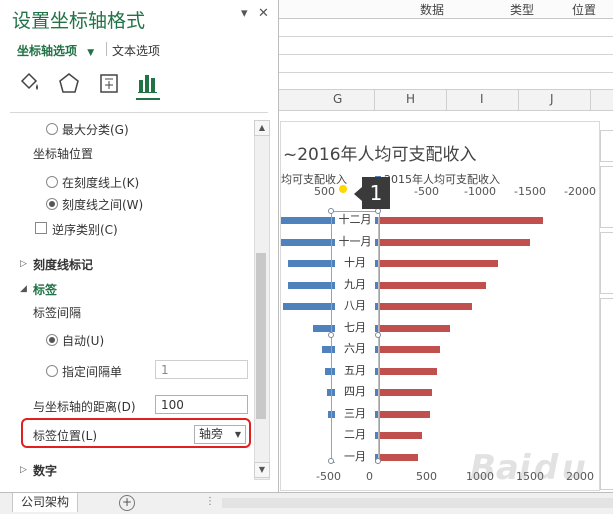 This screenshot has height=514, width=613. I want to click on top-tick-label: -2000, so click(580, 191).